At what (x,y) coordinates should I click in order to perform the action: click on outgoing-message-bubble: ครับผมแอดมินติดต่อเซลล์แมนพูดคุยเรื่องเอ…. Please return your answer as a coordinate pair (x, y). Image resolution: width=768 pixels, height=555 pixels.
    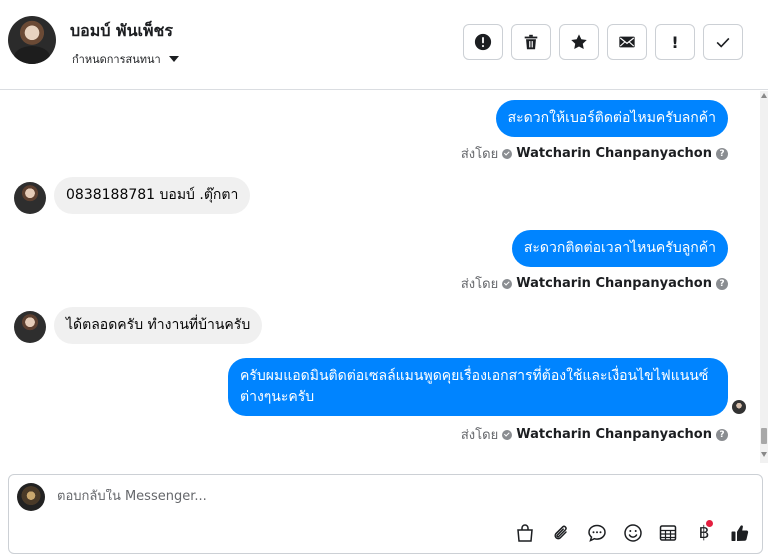
    Looking at the image, I should click on (478, 387).